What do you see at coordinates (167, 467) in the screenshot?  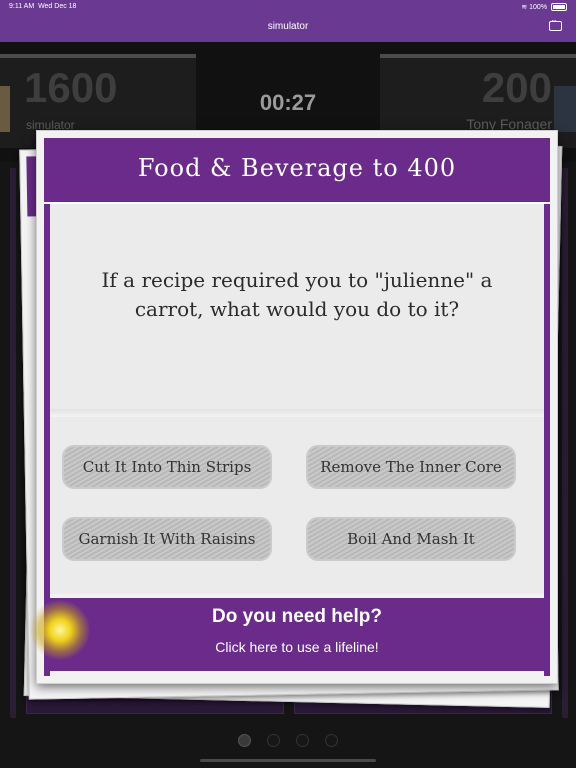 I see `answer-button-1: Cut It Into Thin Strips` at bounding box center [167, 467].